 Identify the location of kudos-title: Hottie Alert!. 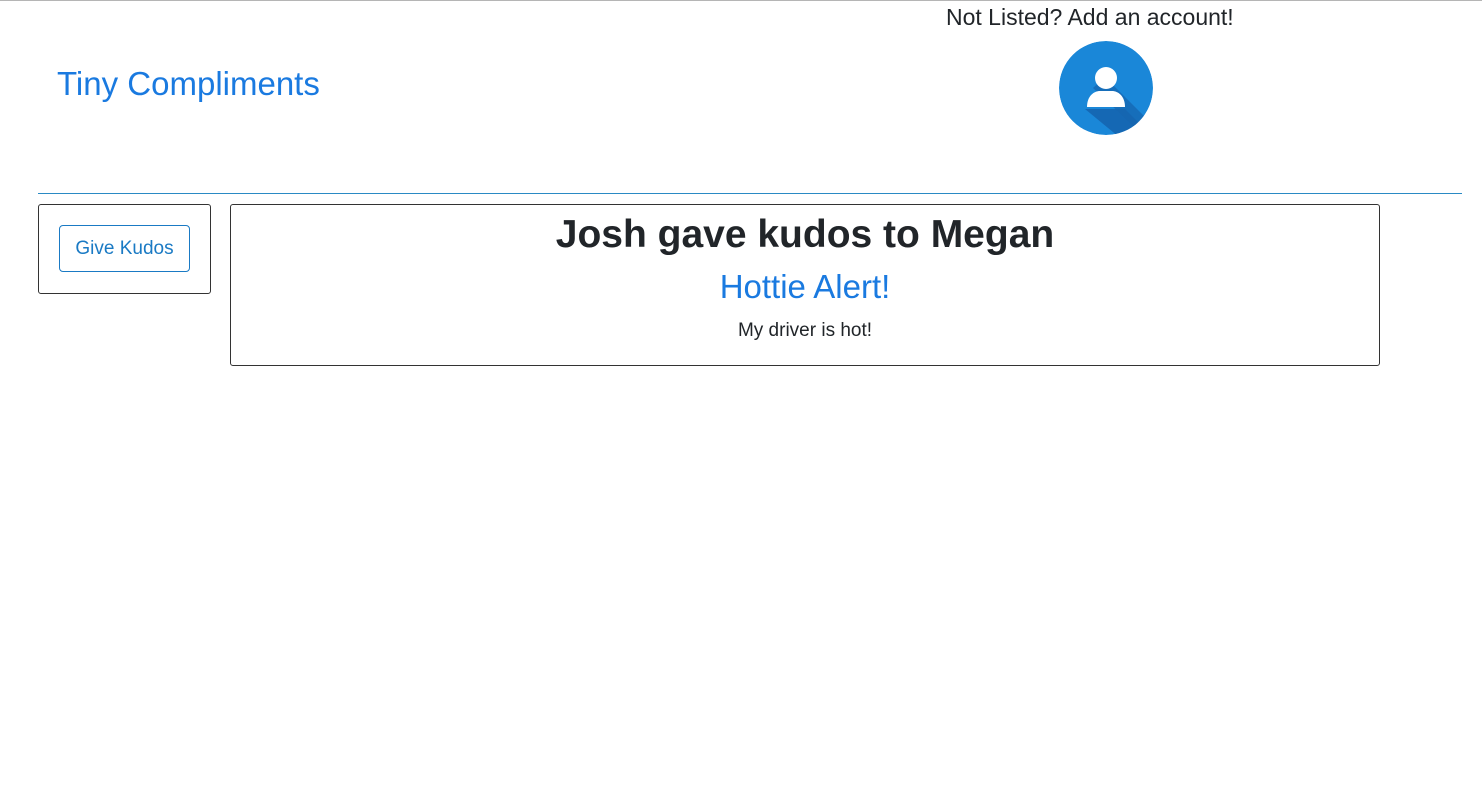
(805, 286).